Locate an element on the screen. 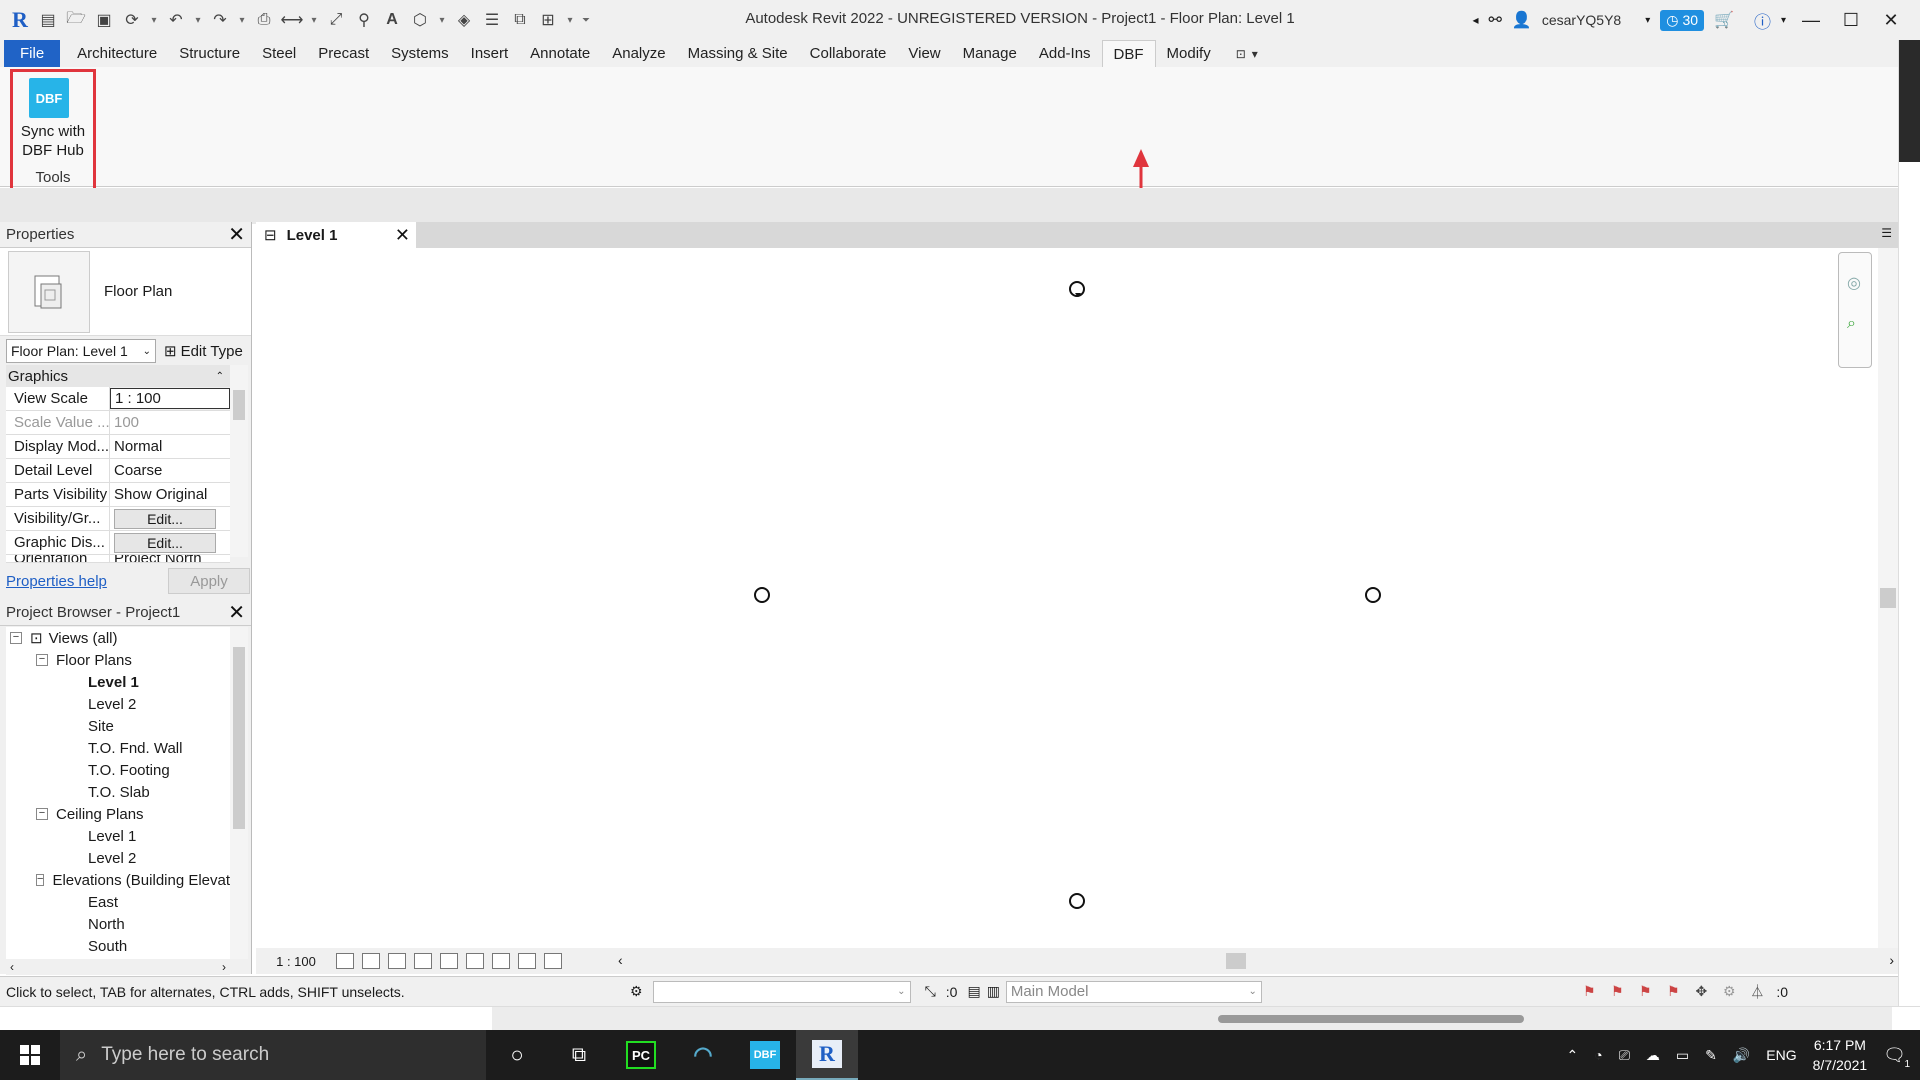 This screenshot has width=1920, height=1080. select-links-icon: ⚑ is located at coordinates (1589, 992).